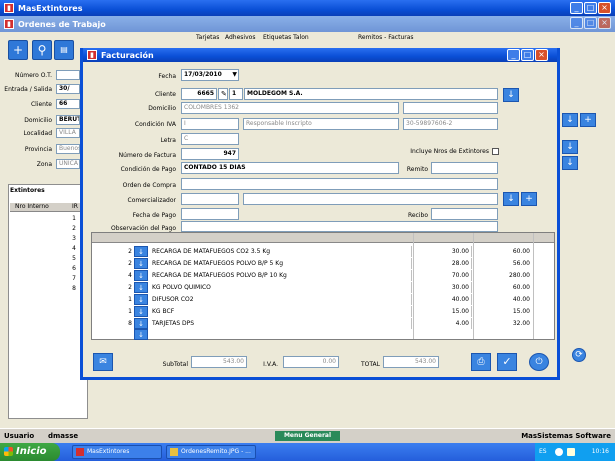 The height and width of the screenshot is (461, 615). Describe the element at coordinates (604, 23) in the screenshot. I see `ot-close-button: ×` at that location.